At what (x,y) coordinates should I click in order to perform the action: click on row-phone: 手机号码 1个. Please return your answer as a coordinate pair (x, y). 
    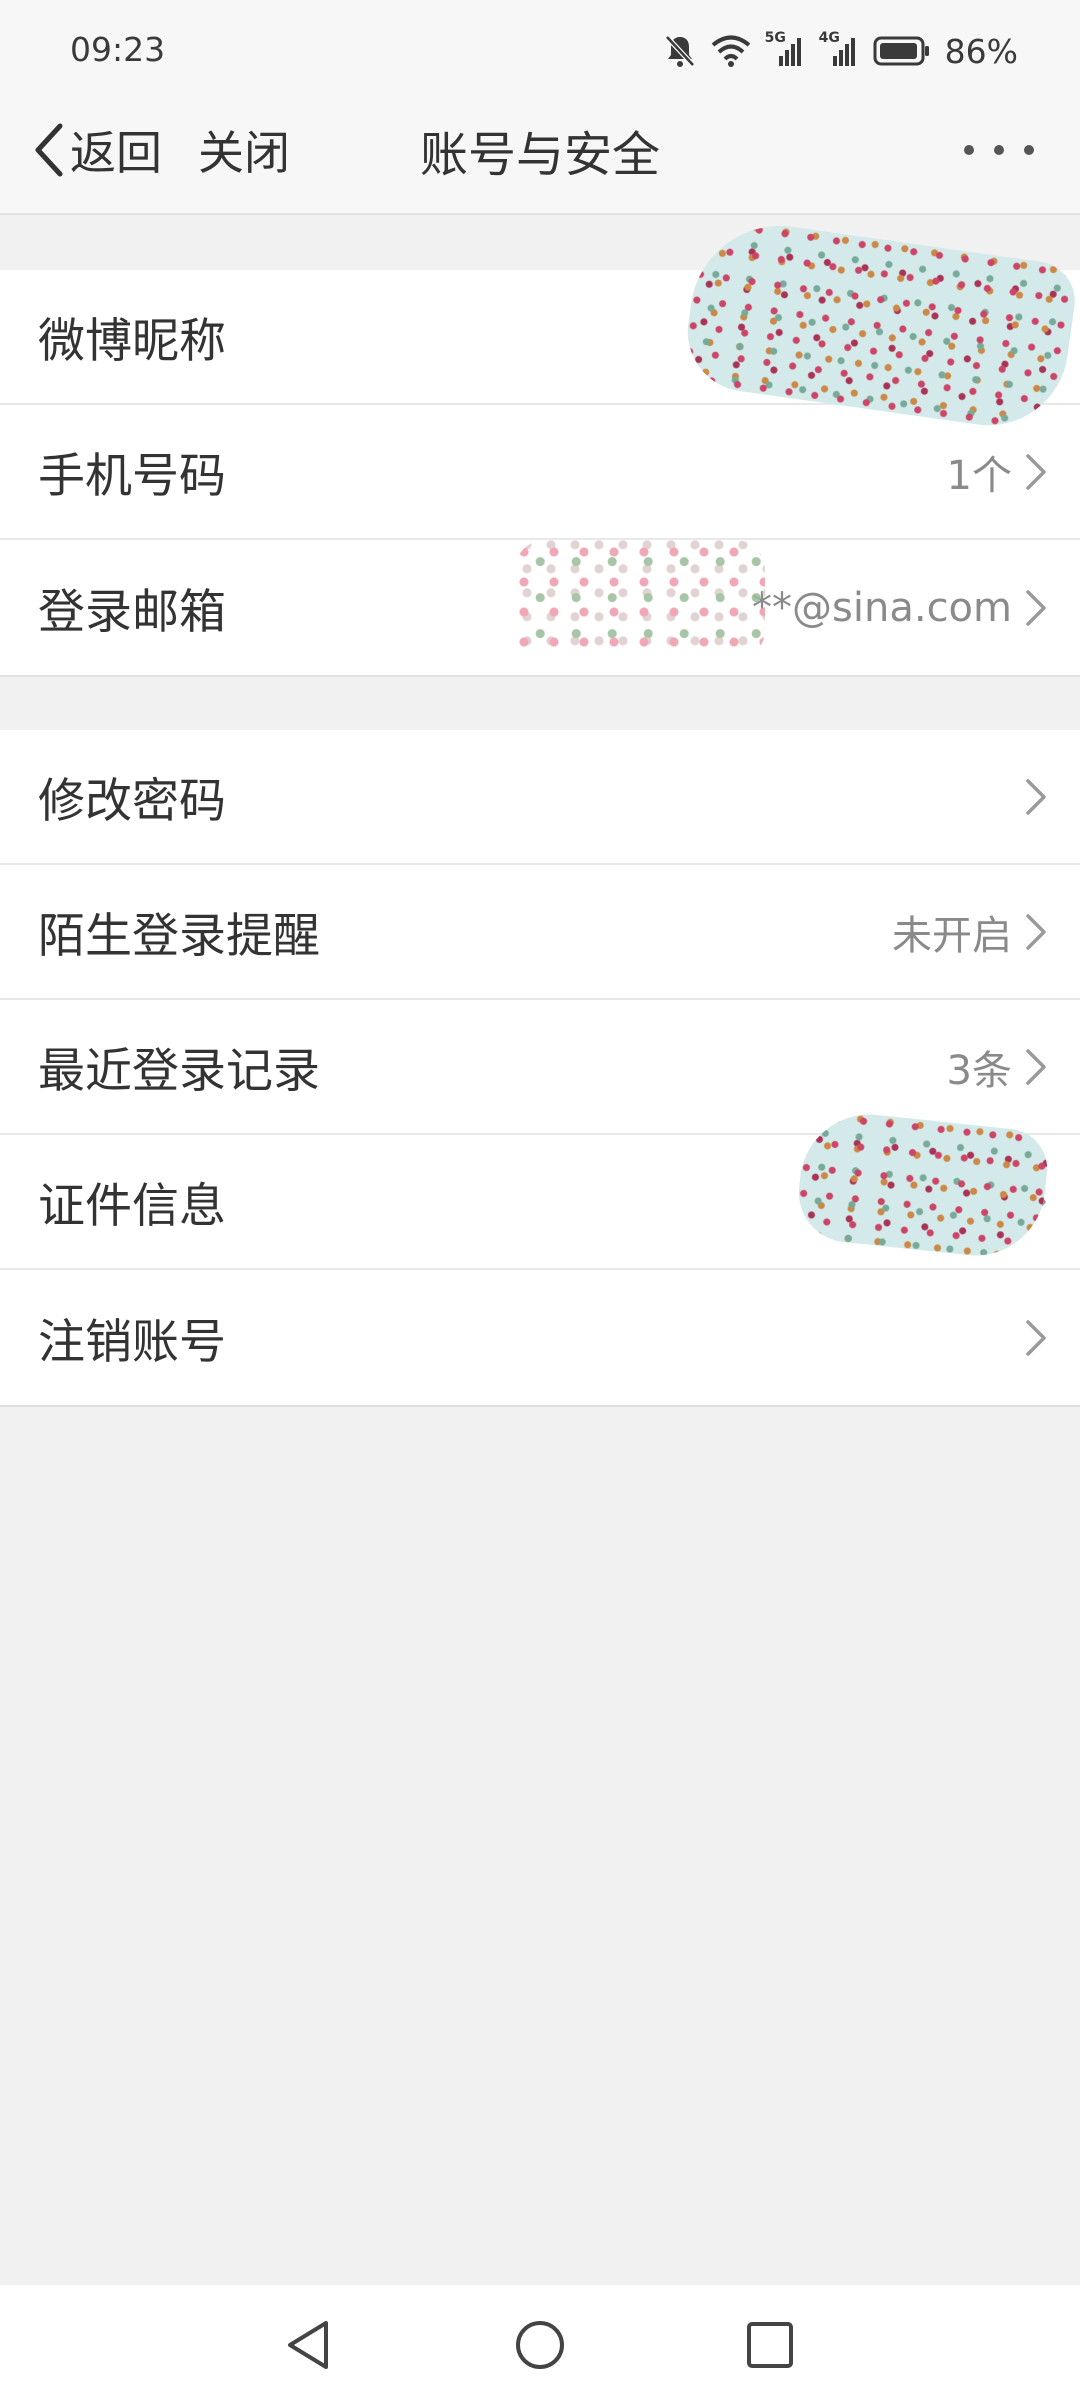
    Looking at the image, I should click on (540, 472).